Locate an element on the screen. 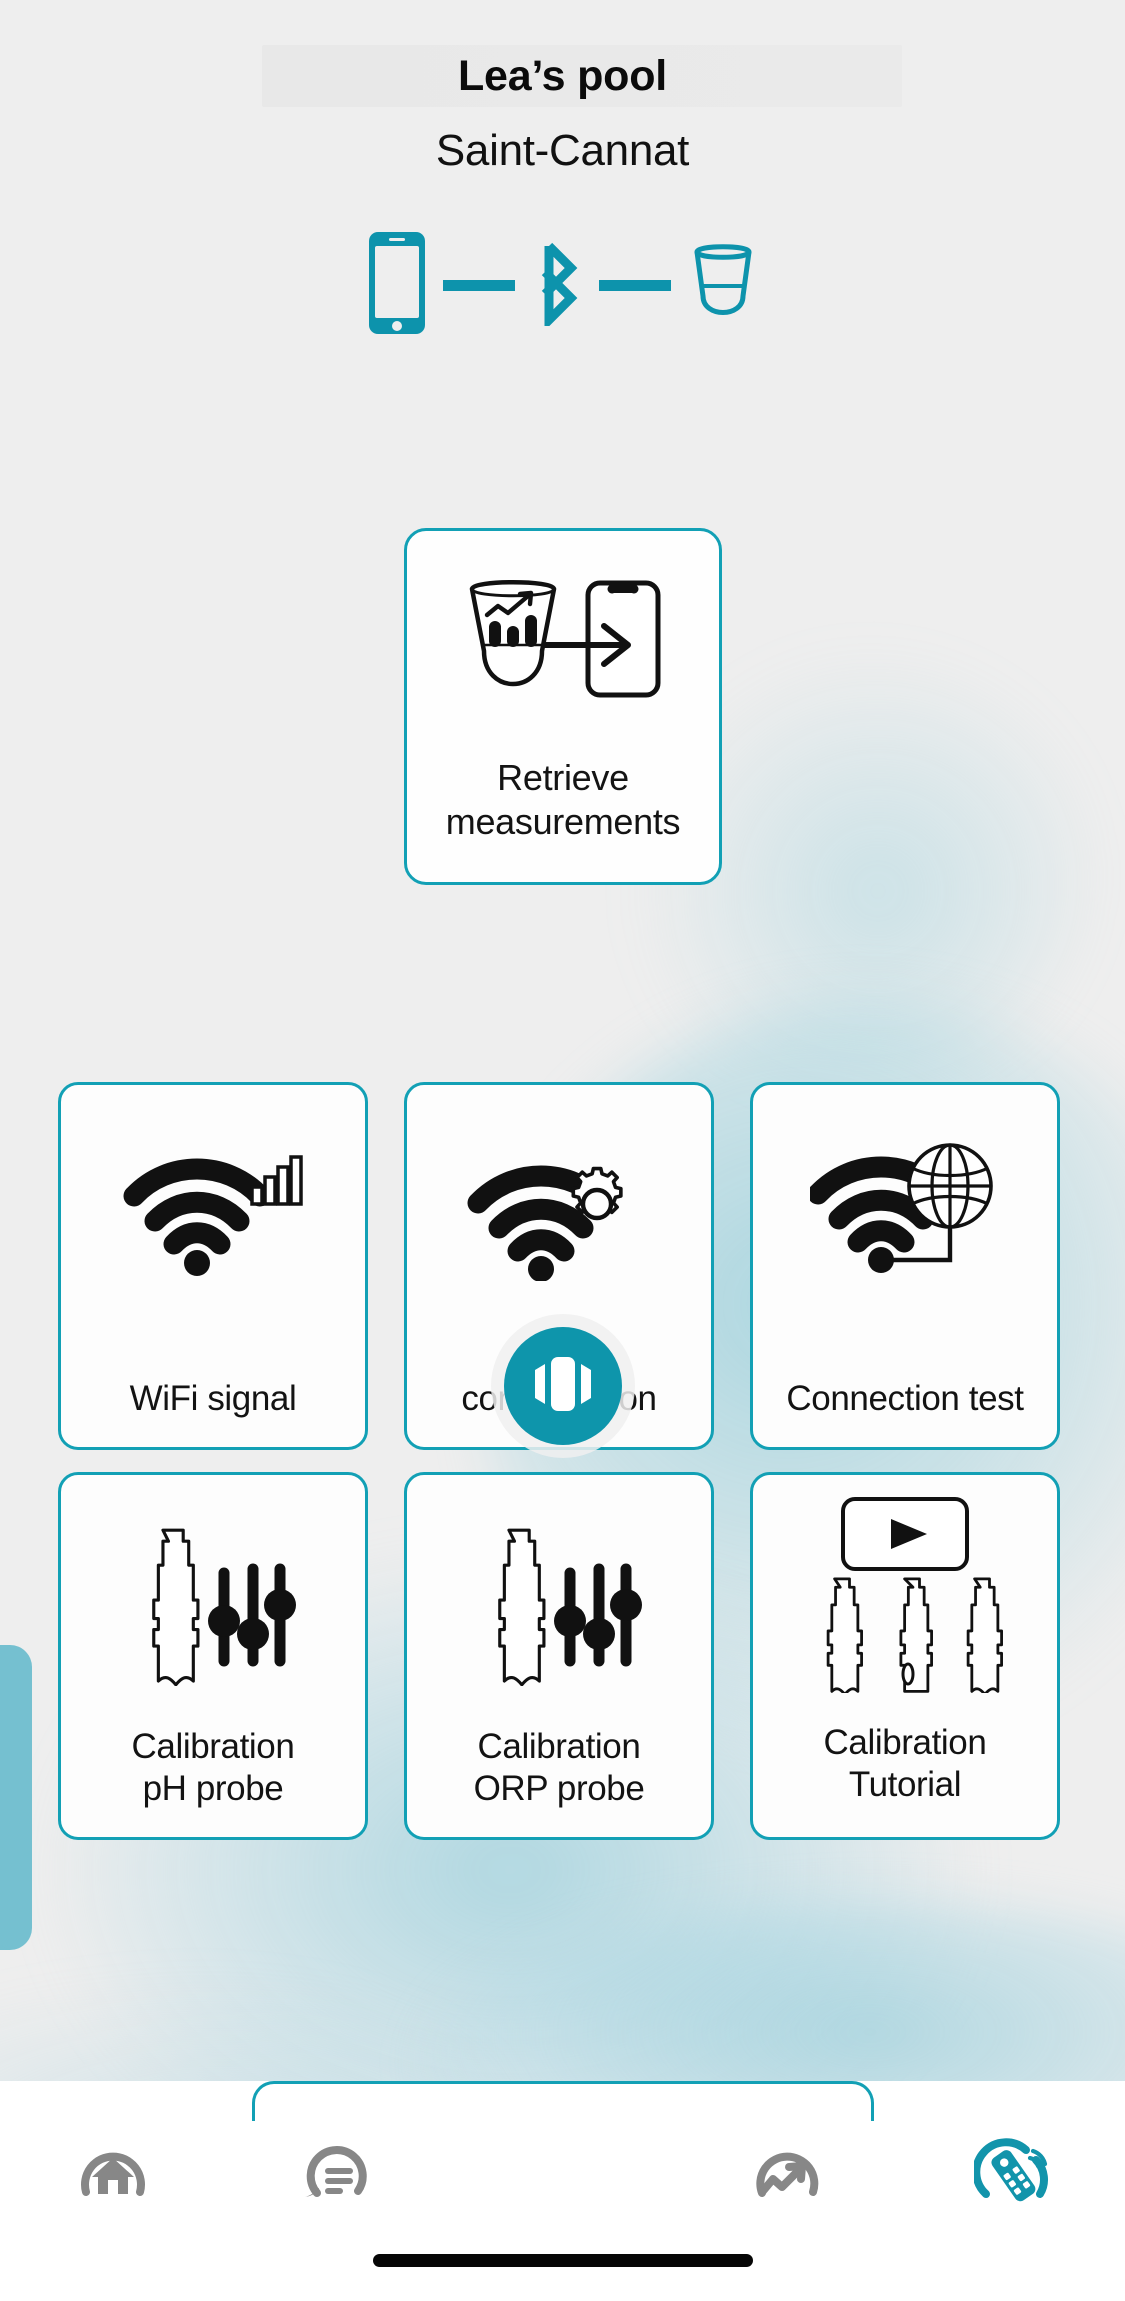 This screenshot has height=2301, width=1125. nav-item-home is located at coordinates (112, 2177).